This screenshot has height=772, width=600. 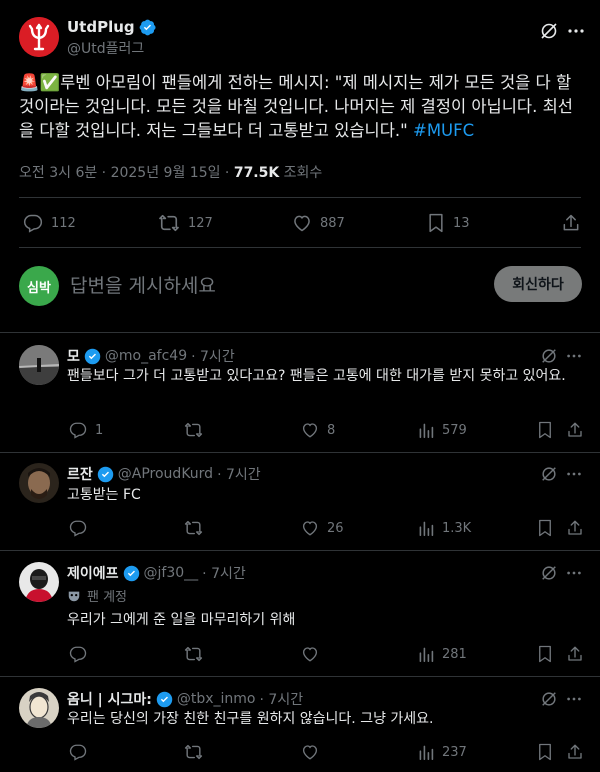 What do you see at coordinates (78, 430) in the screenshot?
I see `reply-icon` at bounding box center [78, 430].